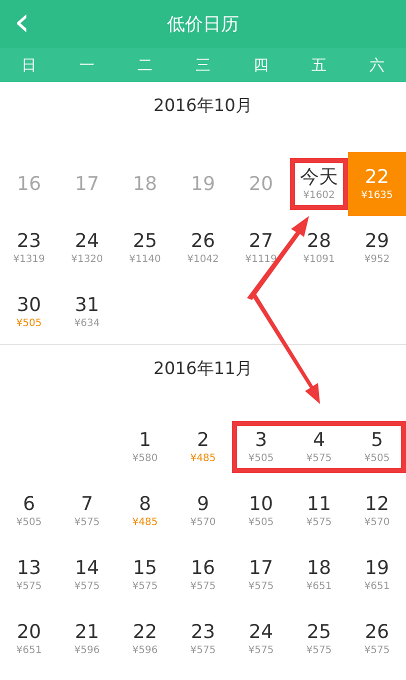  Describe the element at coordinates (29, 248) in the screenshot. I see `date-cell: 23 ¥1319` at that location.